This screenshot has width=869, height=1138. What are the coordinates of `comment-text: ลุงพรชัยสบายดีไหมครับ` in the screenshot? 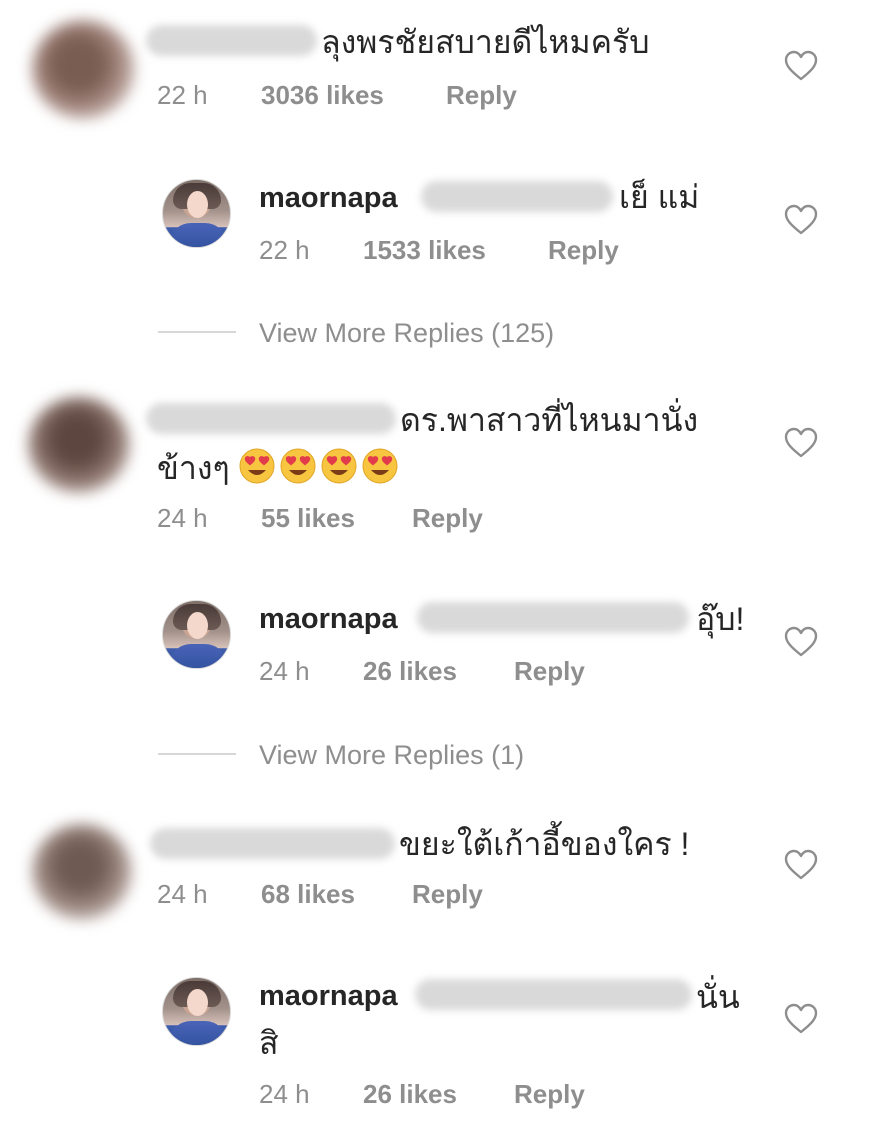 It's located at (485, 42).